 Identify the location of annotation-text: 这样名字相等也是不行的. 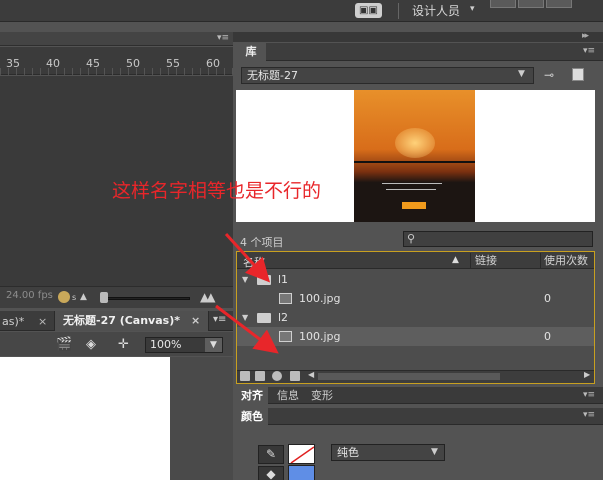
(217, 191).